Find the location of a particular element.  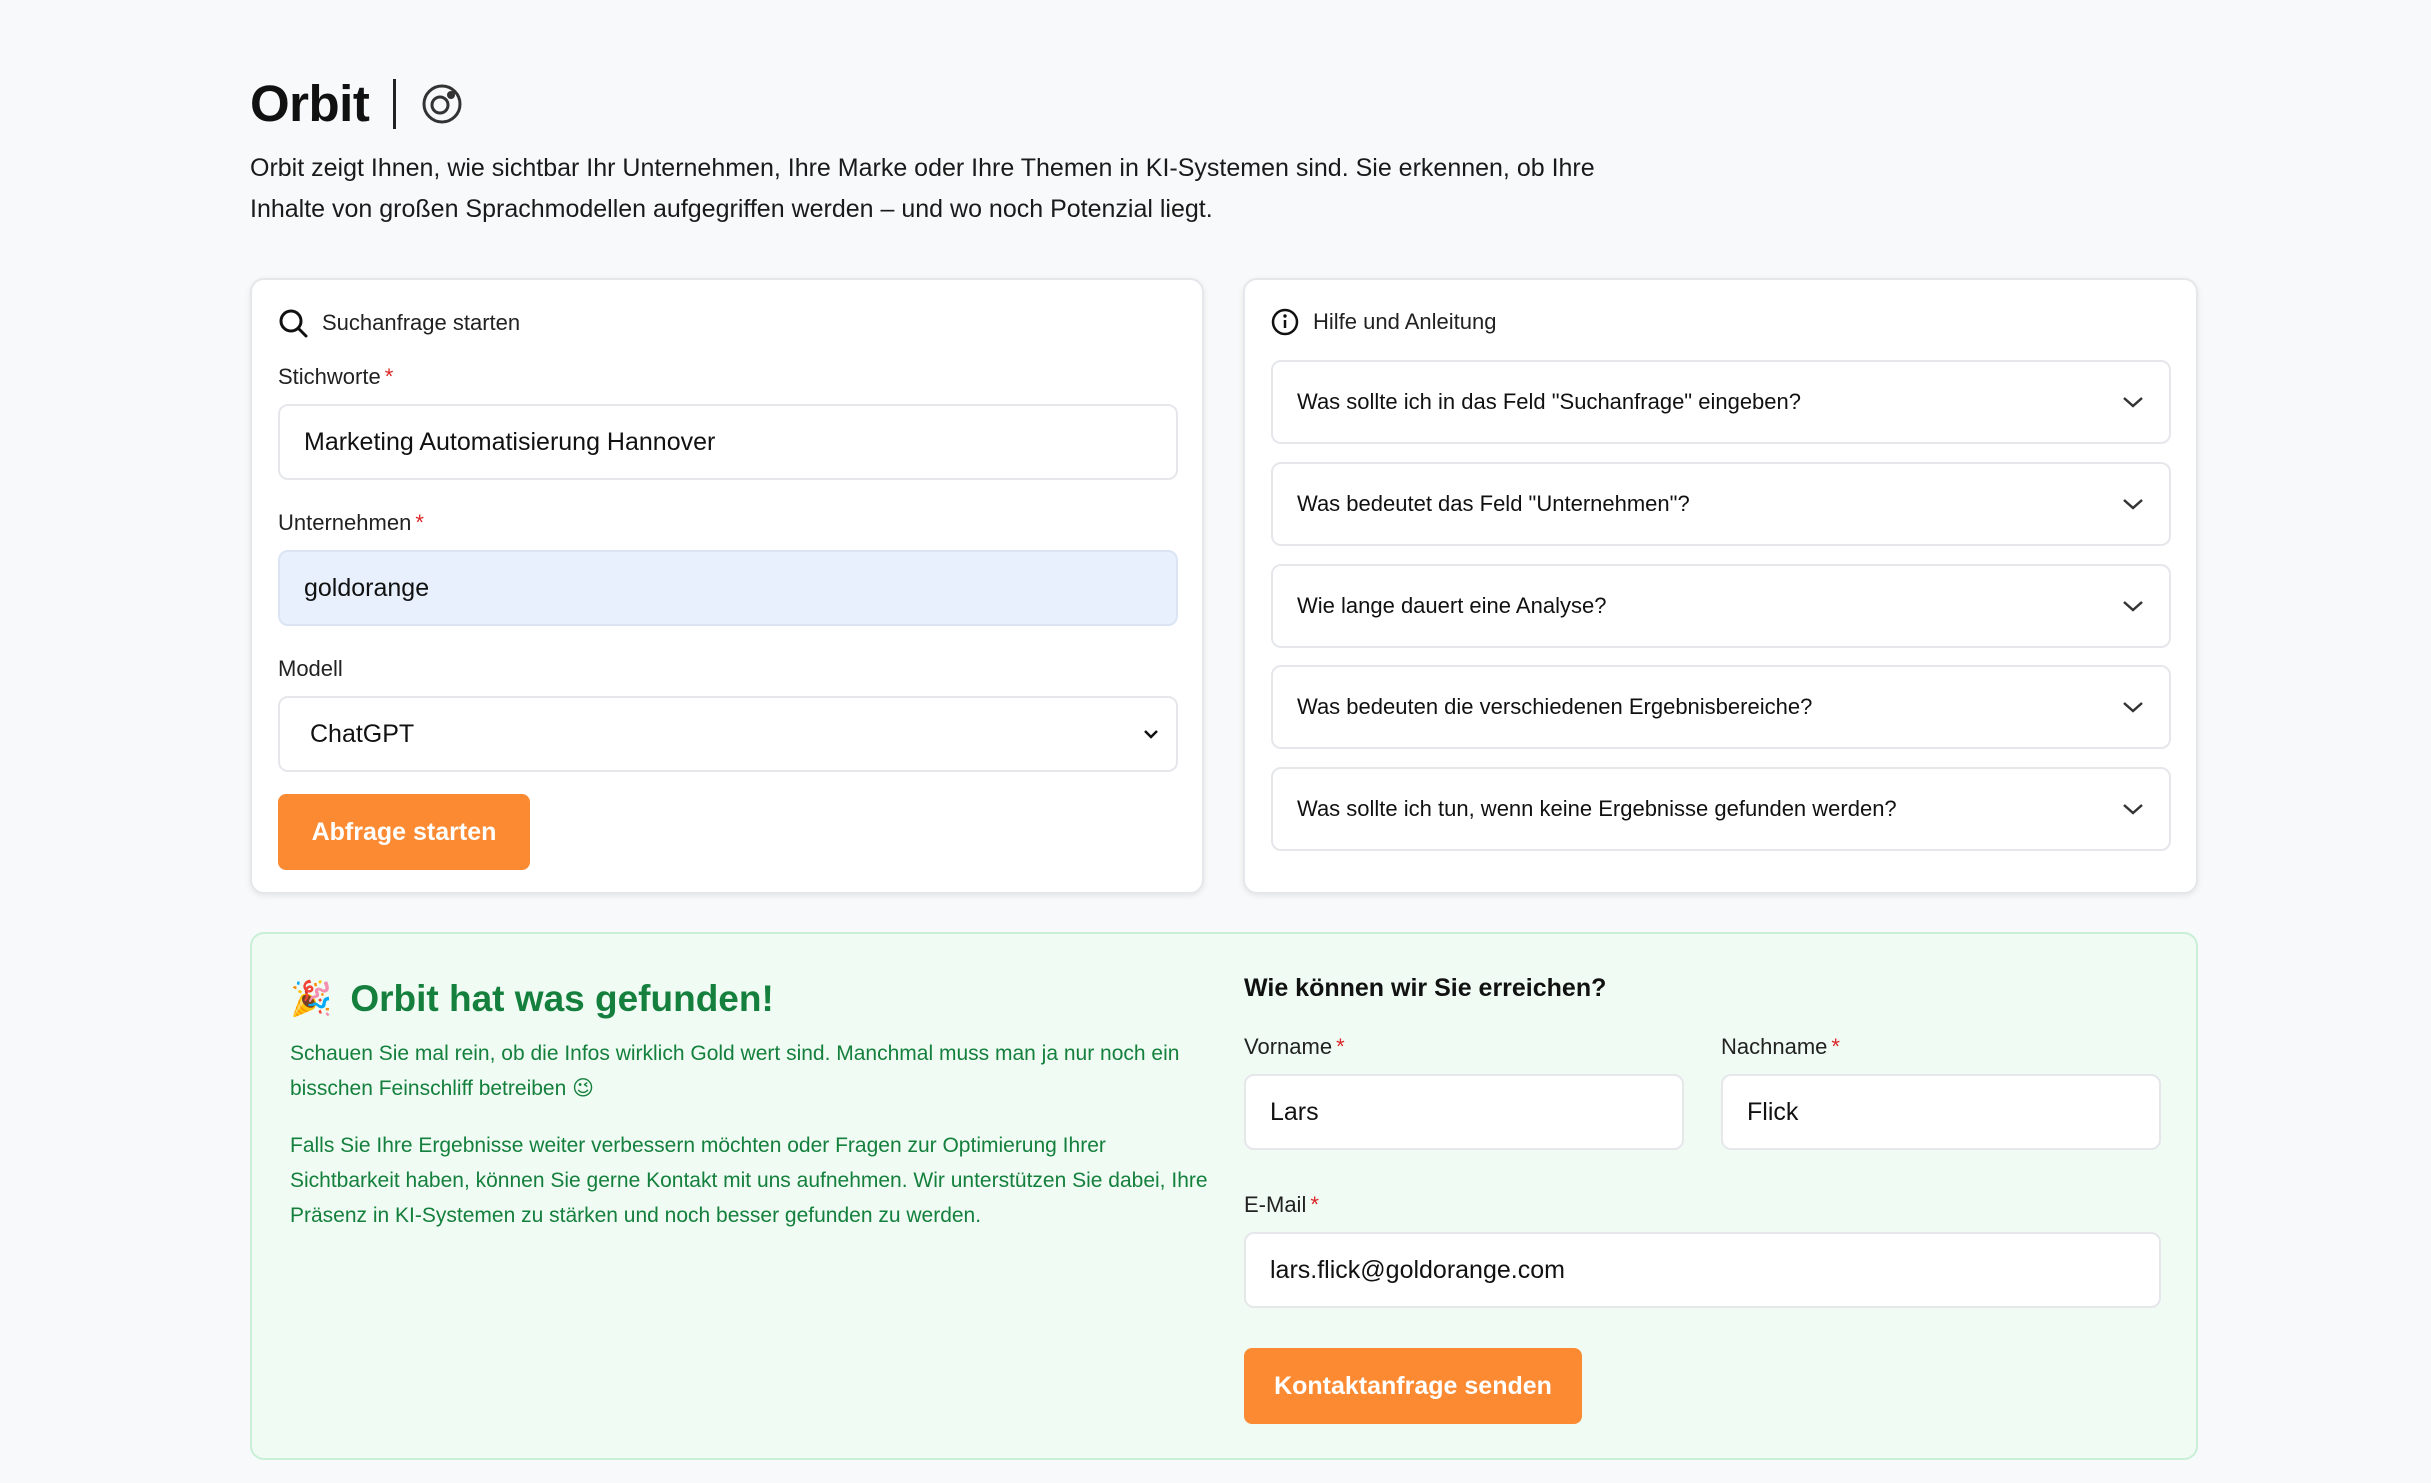

contact-title: Wie können wir Sie erreichen? is located at coordinates (1425, 988).